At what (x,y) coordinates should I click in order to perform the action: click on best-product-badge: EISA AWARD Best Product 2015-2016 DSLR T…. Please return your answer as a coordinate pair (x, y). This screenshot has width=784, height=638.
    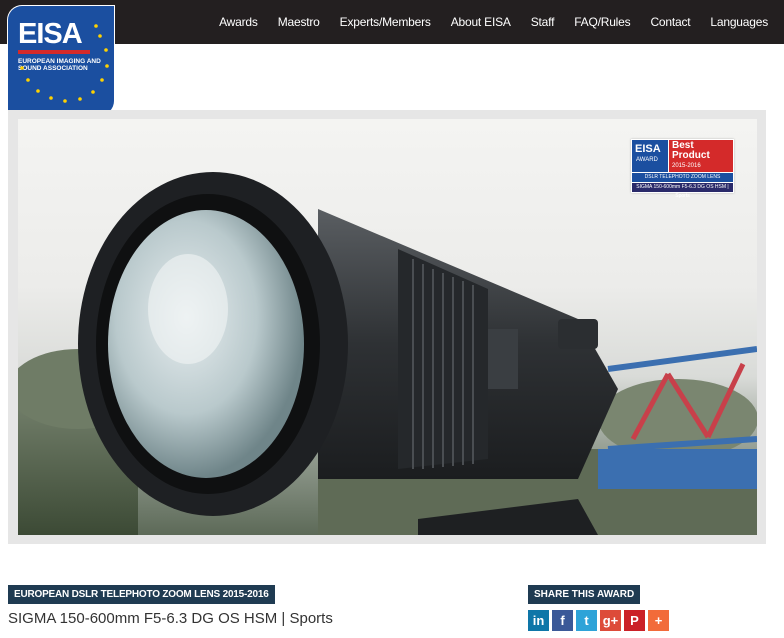
    Looking at the image, I should click on (682, 169).